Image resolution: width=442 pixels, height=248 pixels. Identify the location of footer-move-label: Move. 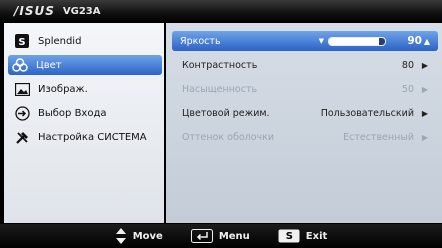
(147, 236).